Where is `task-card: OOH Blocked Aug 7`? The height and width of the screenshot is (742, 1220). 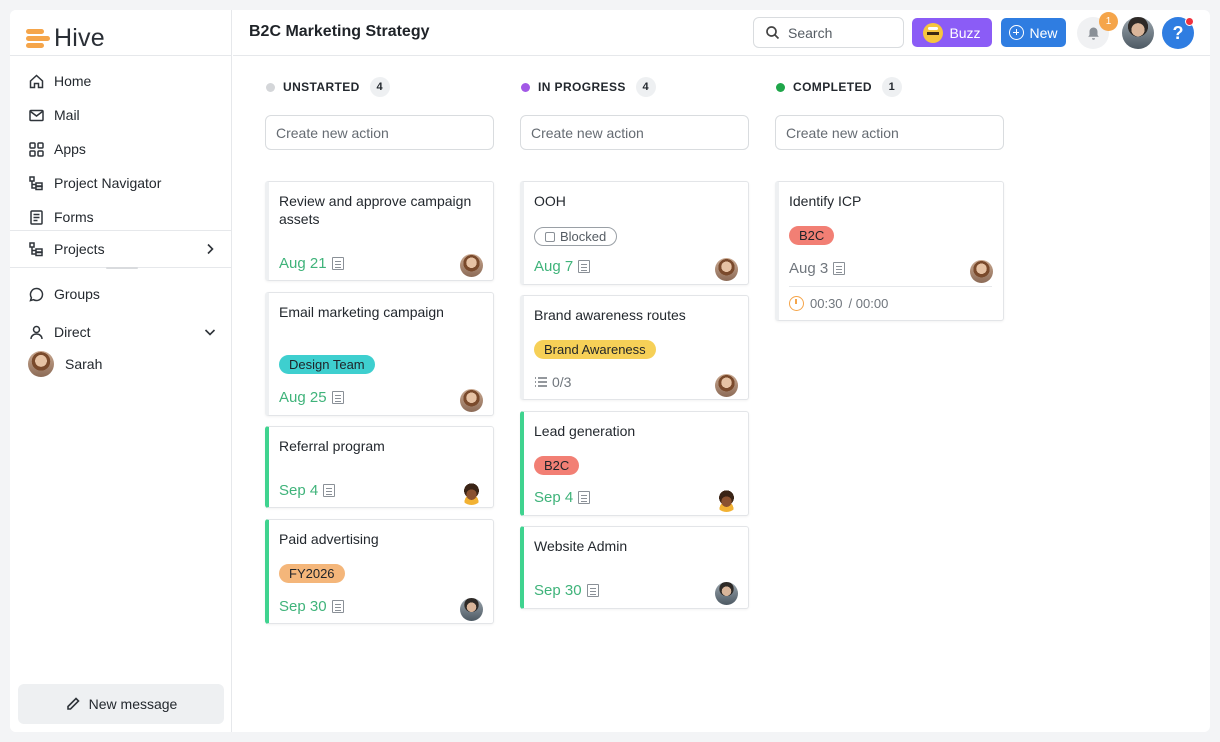 task-card: OOH Blocked Aug 7 is located at coordinates (634, 233).